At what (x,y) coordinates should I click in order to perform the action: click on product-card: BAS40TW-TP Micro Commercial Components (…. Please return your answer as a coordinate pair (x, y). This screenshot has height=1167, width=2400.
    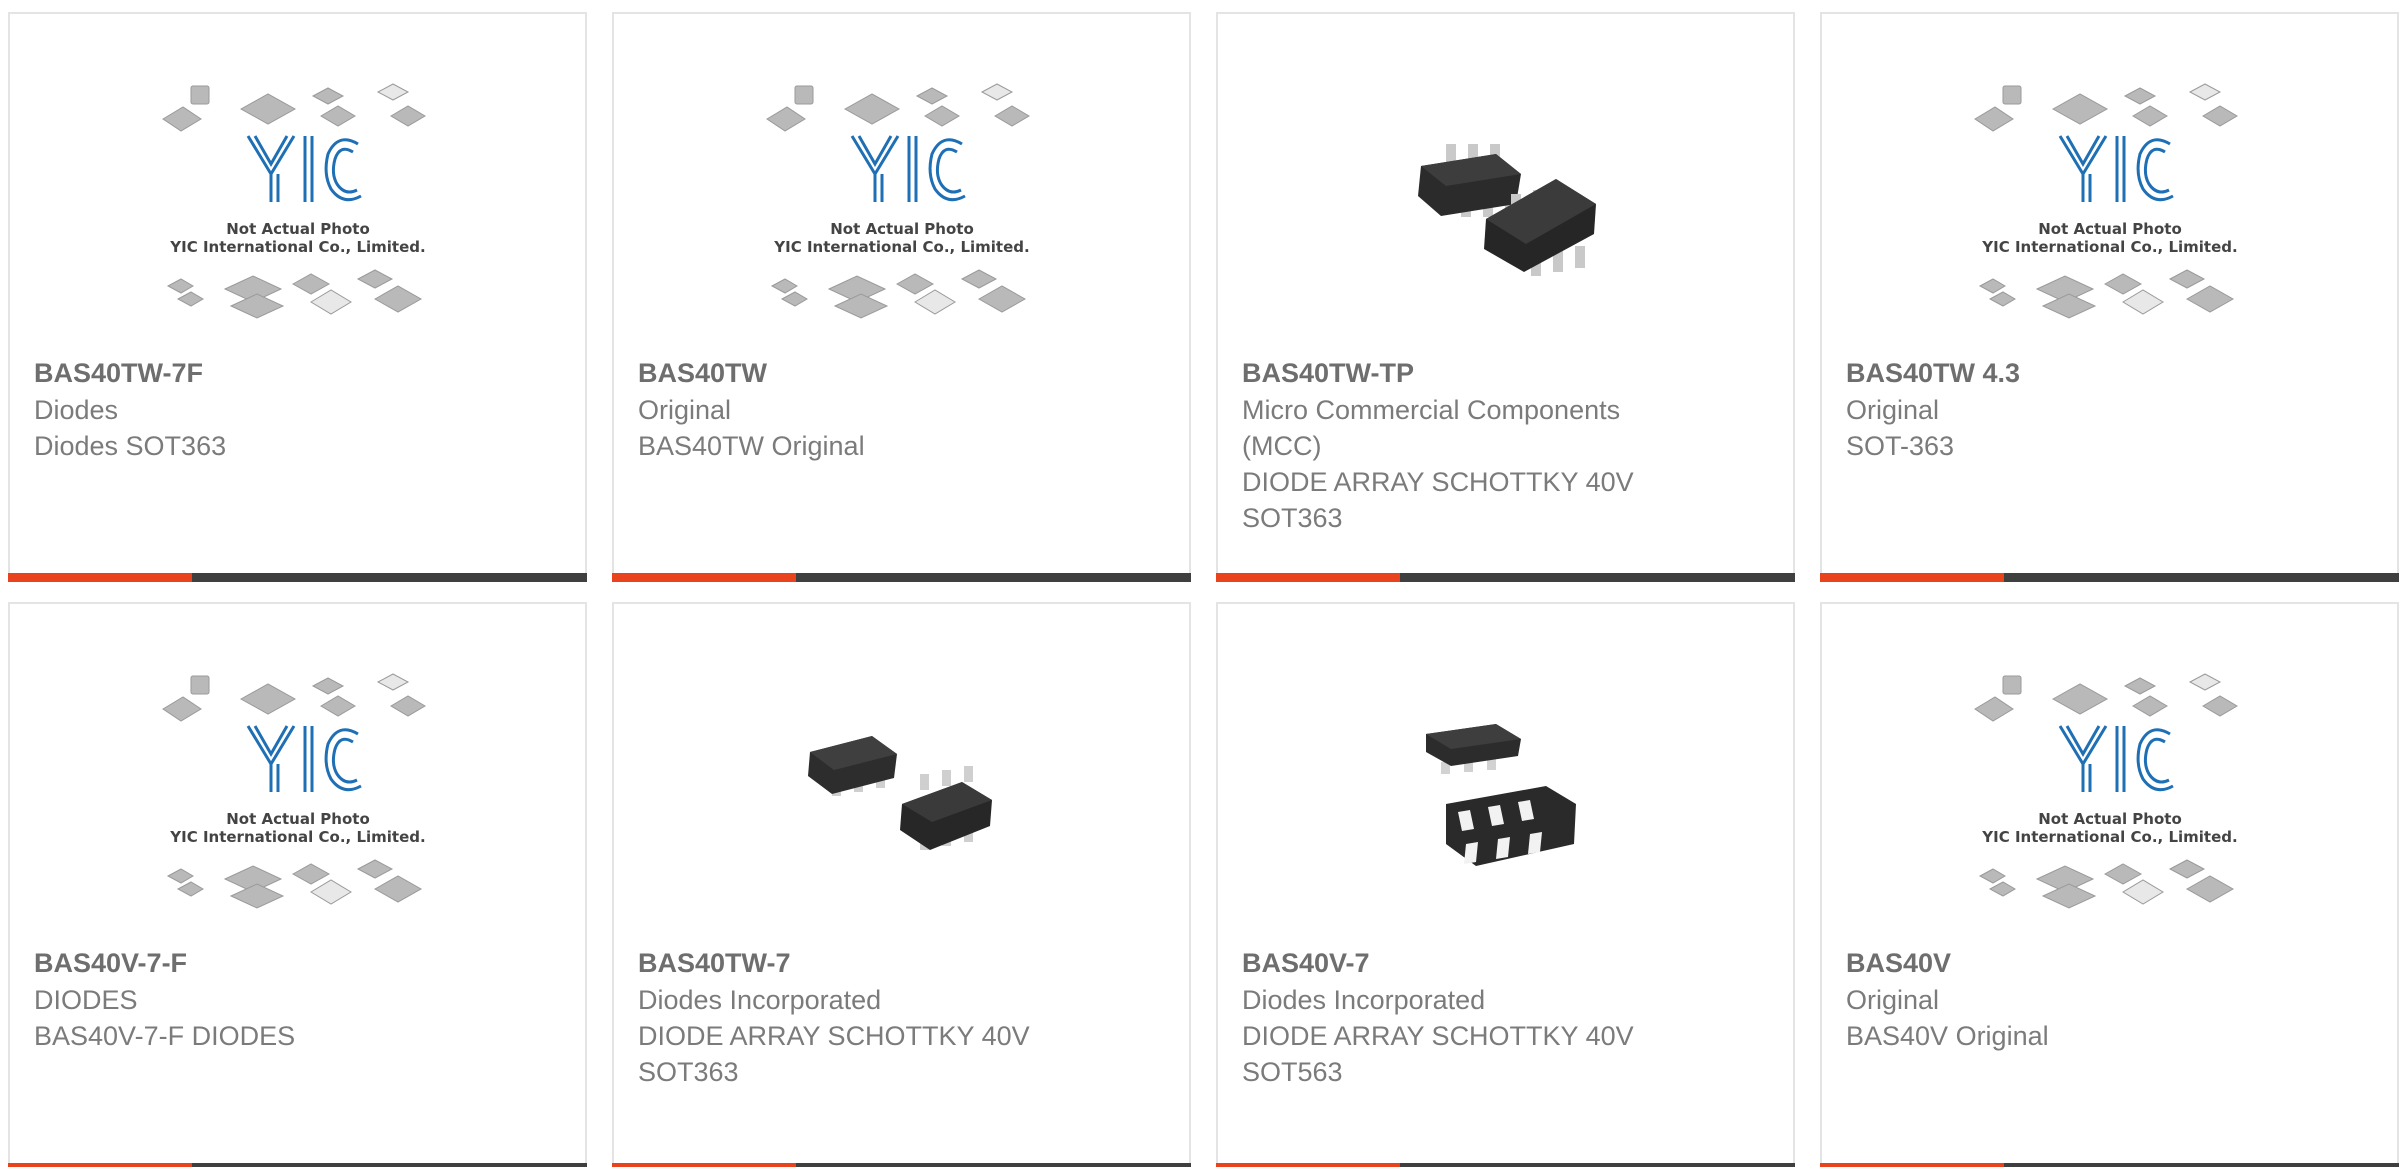
    Looking at the image, I should click on (1505, 297).